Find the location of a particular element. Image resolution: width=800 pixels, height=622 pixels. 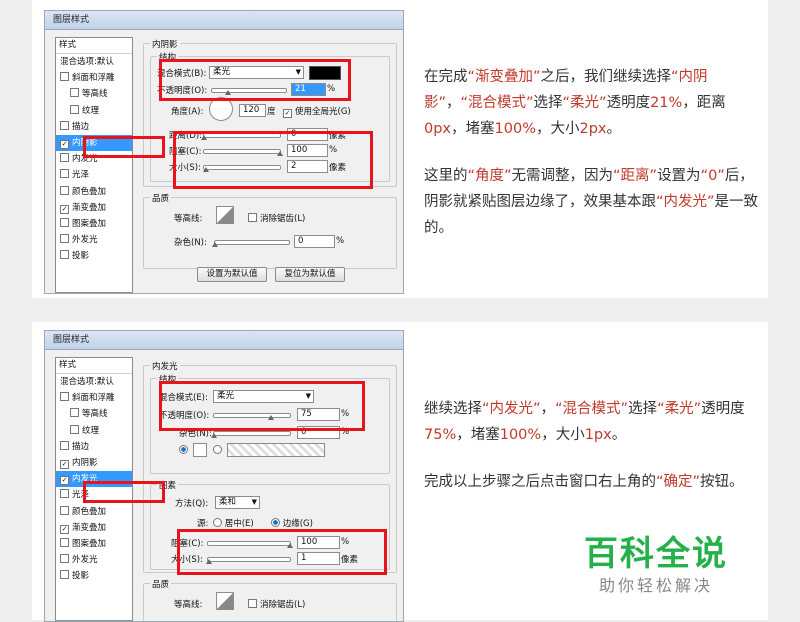

quality-group: 品质 等高线: 消除锯齿(L) 杂色(N): 0 % is located at coordinates (270, 230).